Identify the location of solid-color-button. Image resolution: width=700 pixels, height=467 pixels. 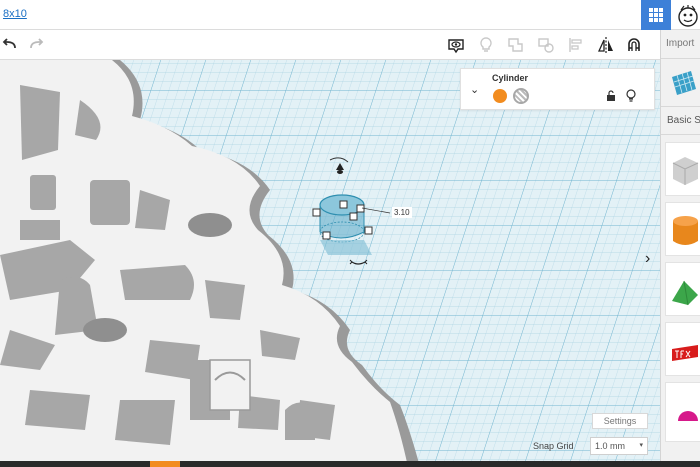
(500, 96).